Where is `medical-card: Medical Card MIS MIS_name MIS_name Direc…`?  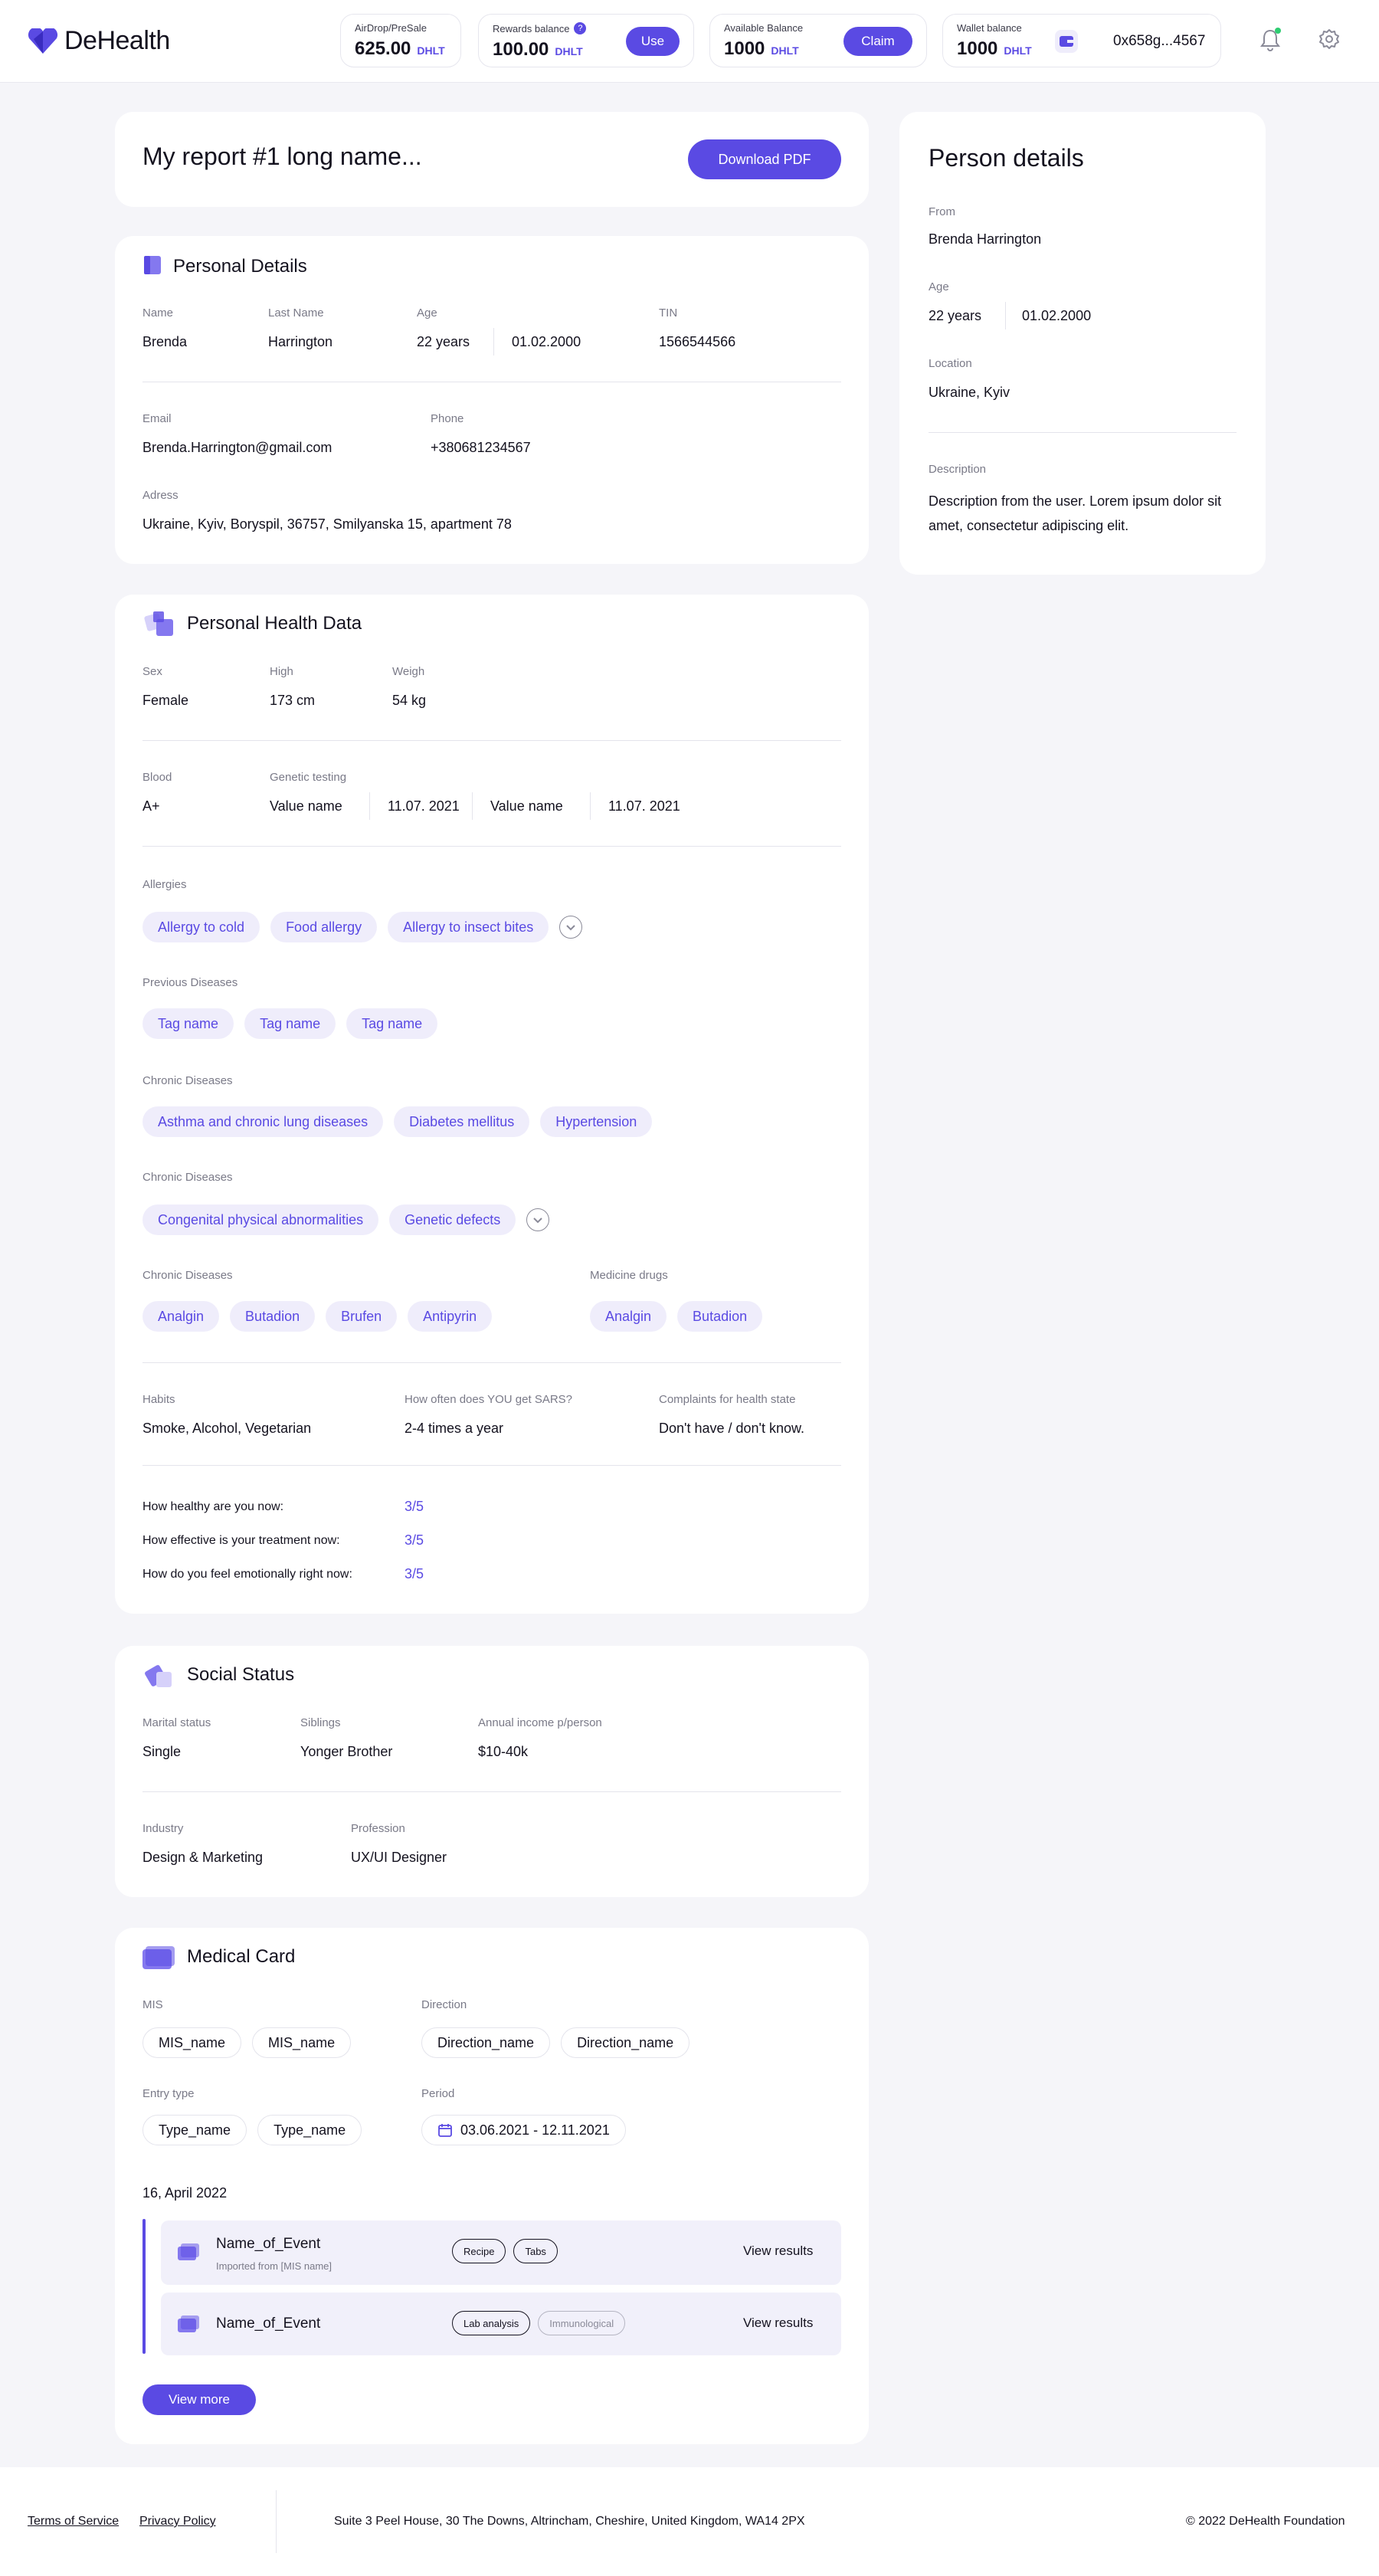
medical-card: Medical Card MIS MIS_name MIS_name Direc… is located at coordinates (492, 2186).